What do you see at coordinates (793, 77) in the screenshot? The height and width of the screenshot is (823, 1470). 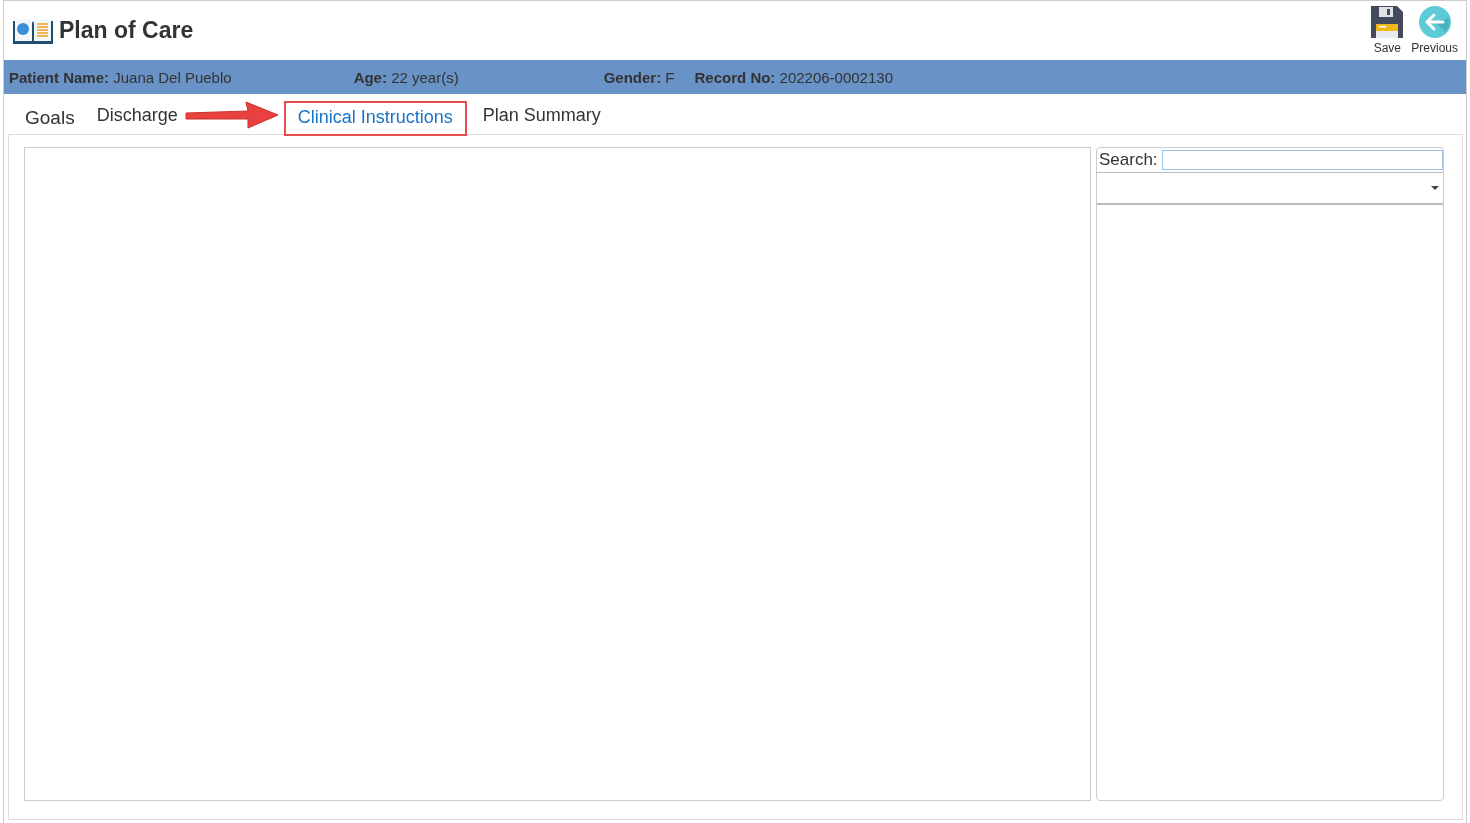 I see `patient-info-text: Record No: 202206-0002130` at bounding box center [793, 77].